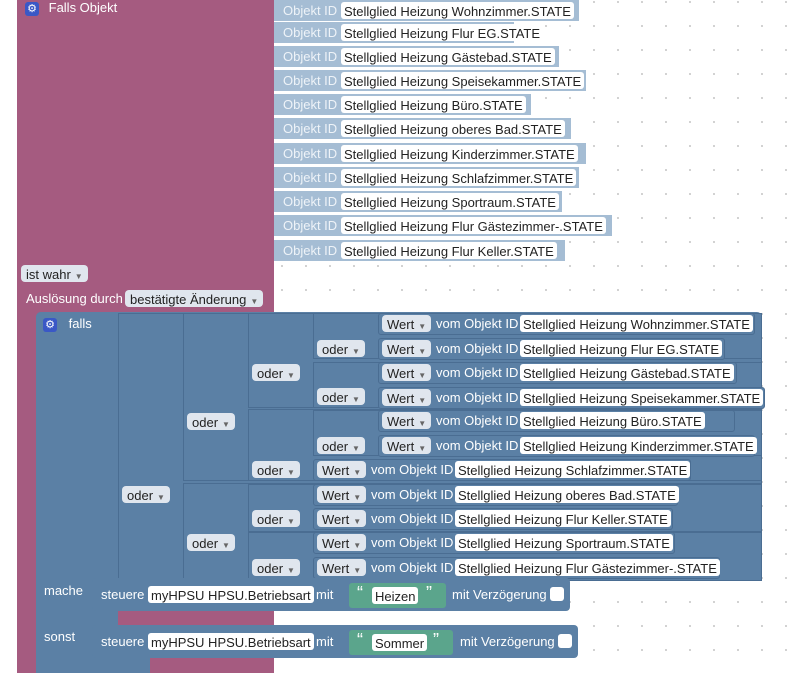 Image resolution: width=805 pixels, height=673 pixels. Describe the element at coordinates (54, 273) in the screenshot. I see `condition-dropdown: ist wahr ▼` at that location.